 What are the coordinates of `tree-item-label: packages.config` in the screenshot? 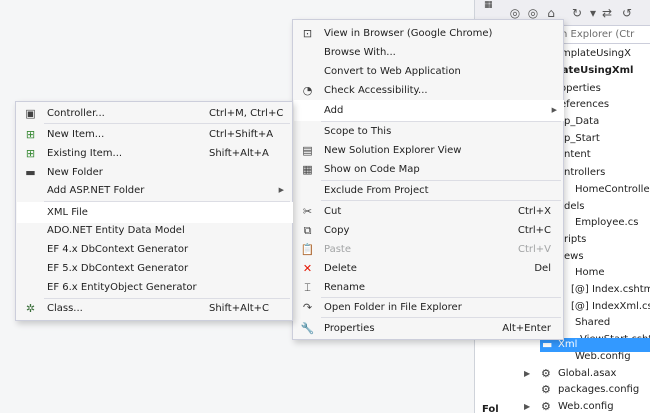 It's located at (599, 389).